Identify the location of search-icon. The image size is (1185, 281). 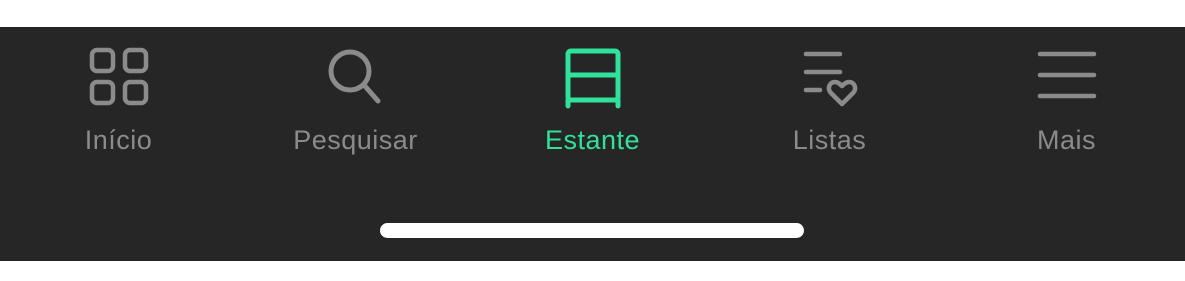
(356, 78).